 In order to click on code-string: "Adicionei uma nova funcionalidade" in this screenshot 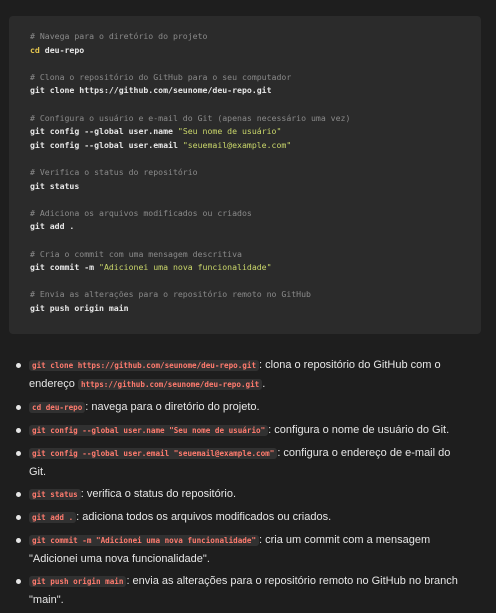, I will do `click(185, 267)`.